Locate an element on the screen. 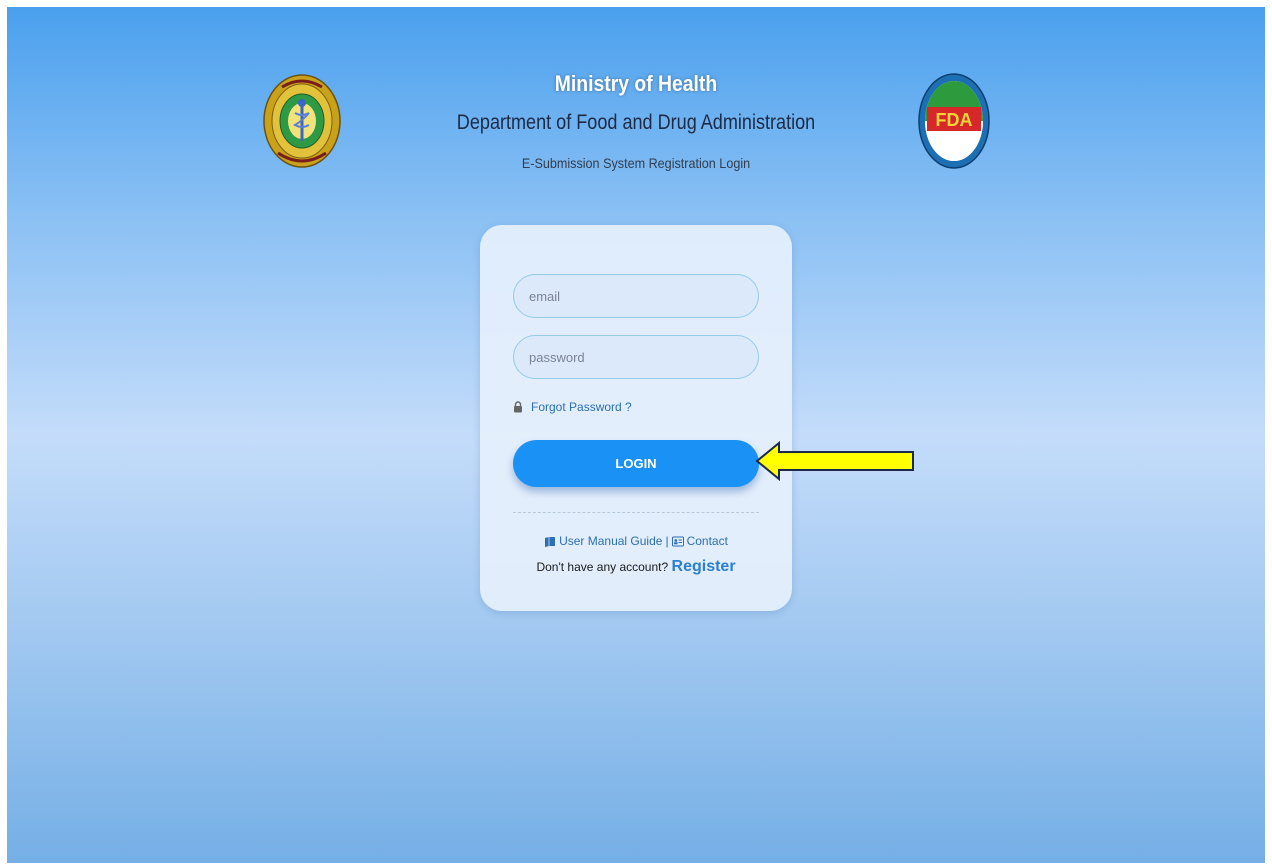 The width and height of the screenshot is (1272, 865). page-title: Ministry of Health is located at coordinates (636, 83).